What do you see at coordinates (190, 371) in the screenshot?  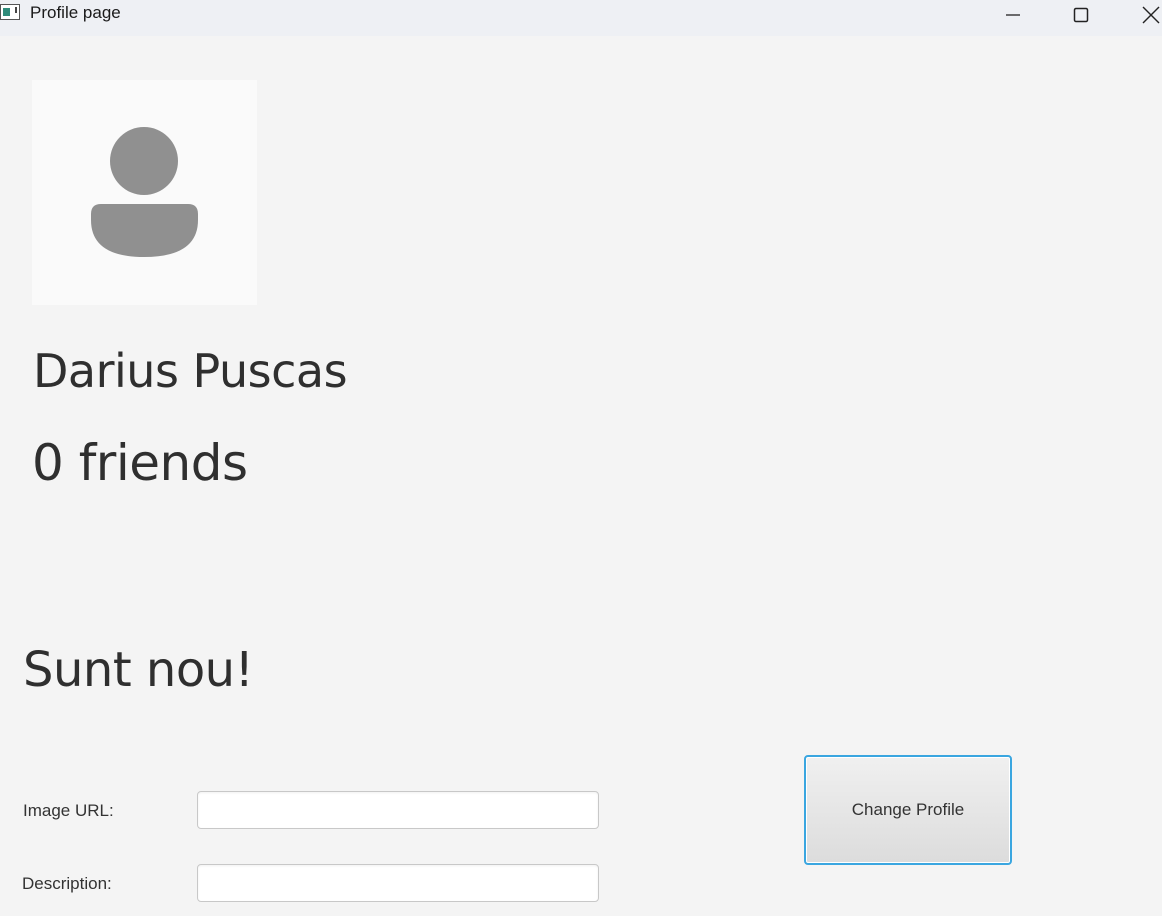 I see `profile-name: Darius Puscas` at bounding box center [190, 371].